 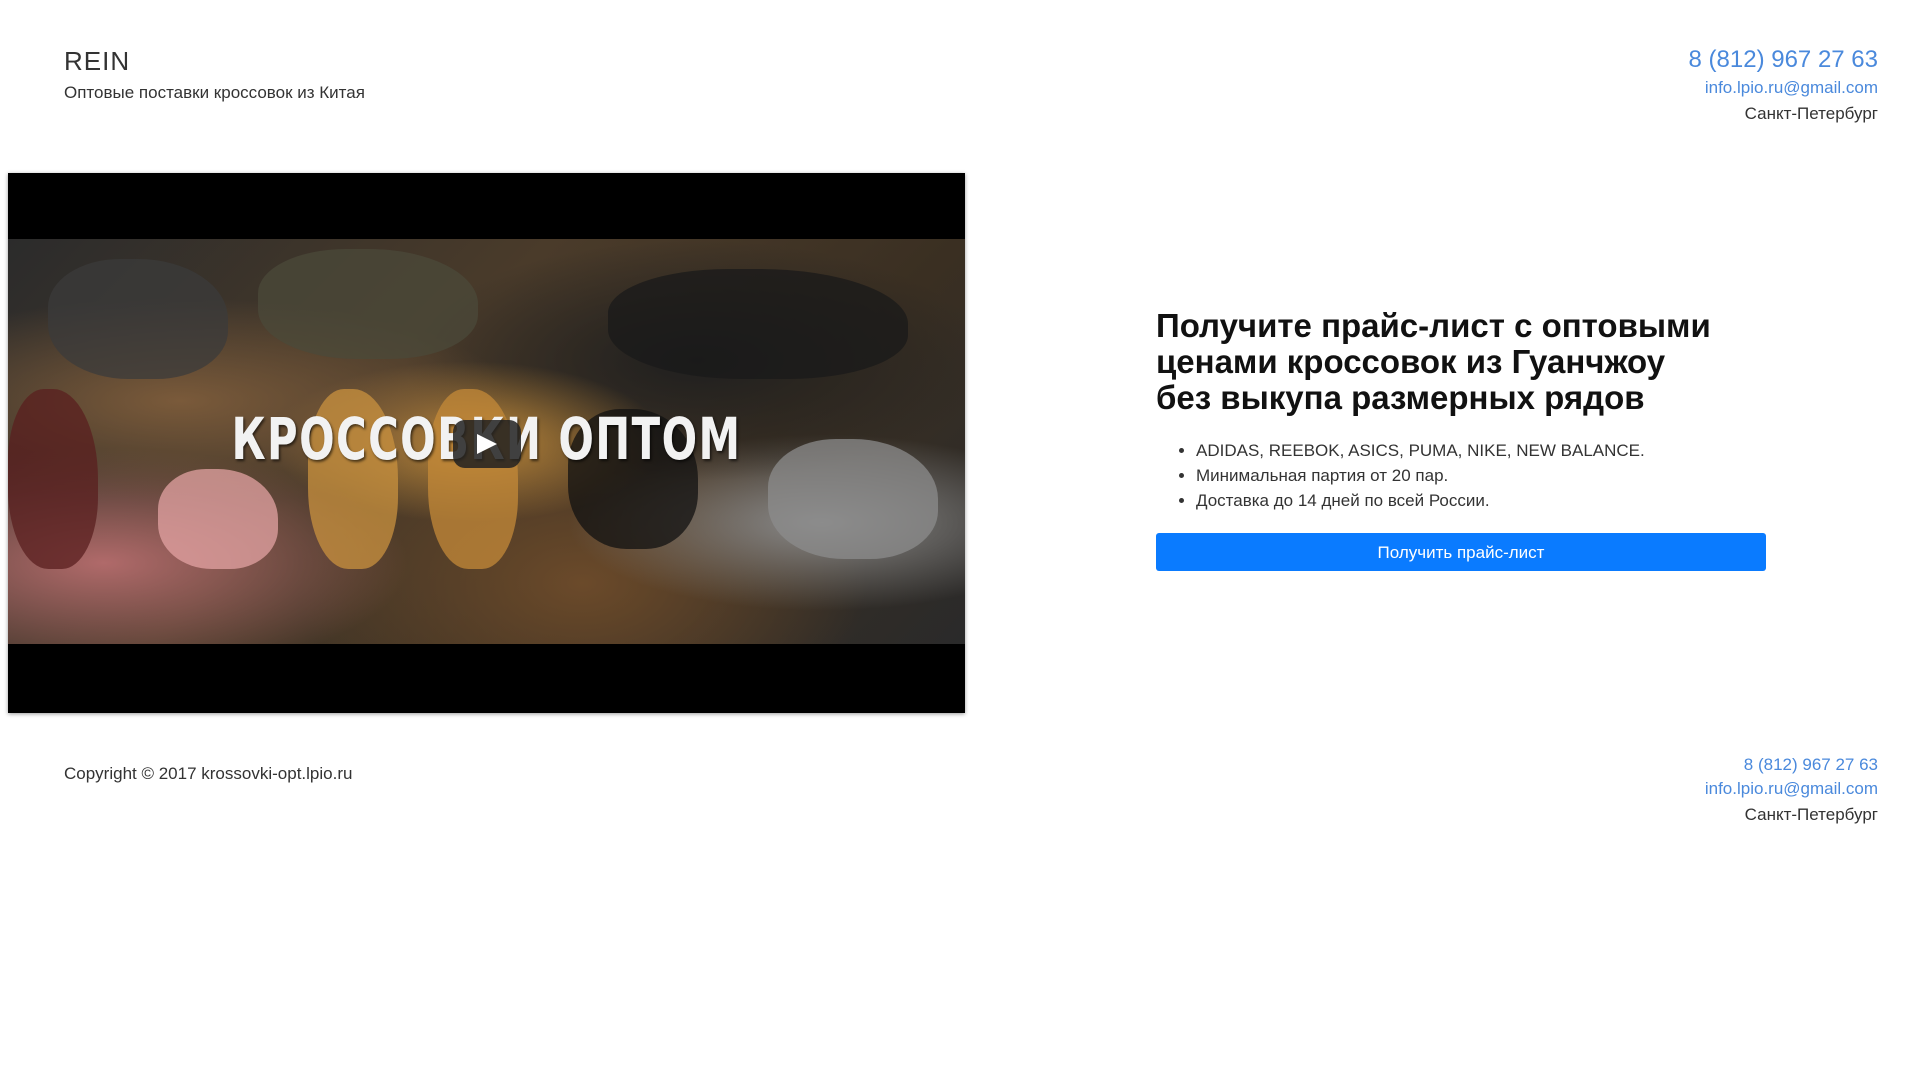 What do you see at coordinates (1400, 397) in the screenshot?
I see `offer-heading-line: без выкупа размерных рядов` at bounding box center [1400, 397].